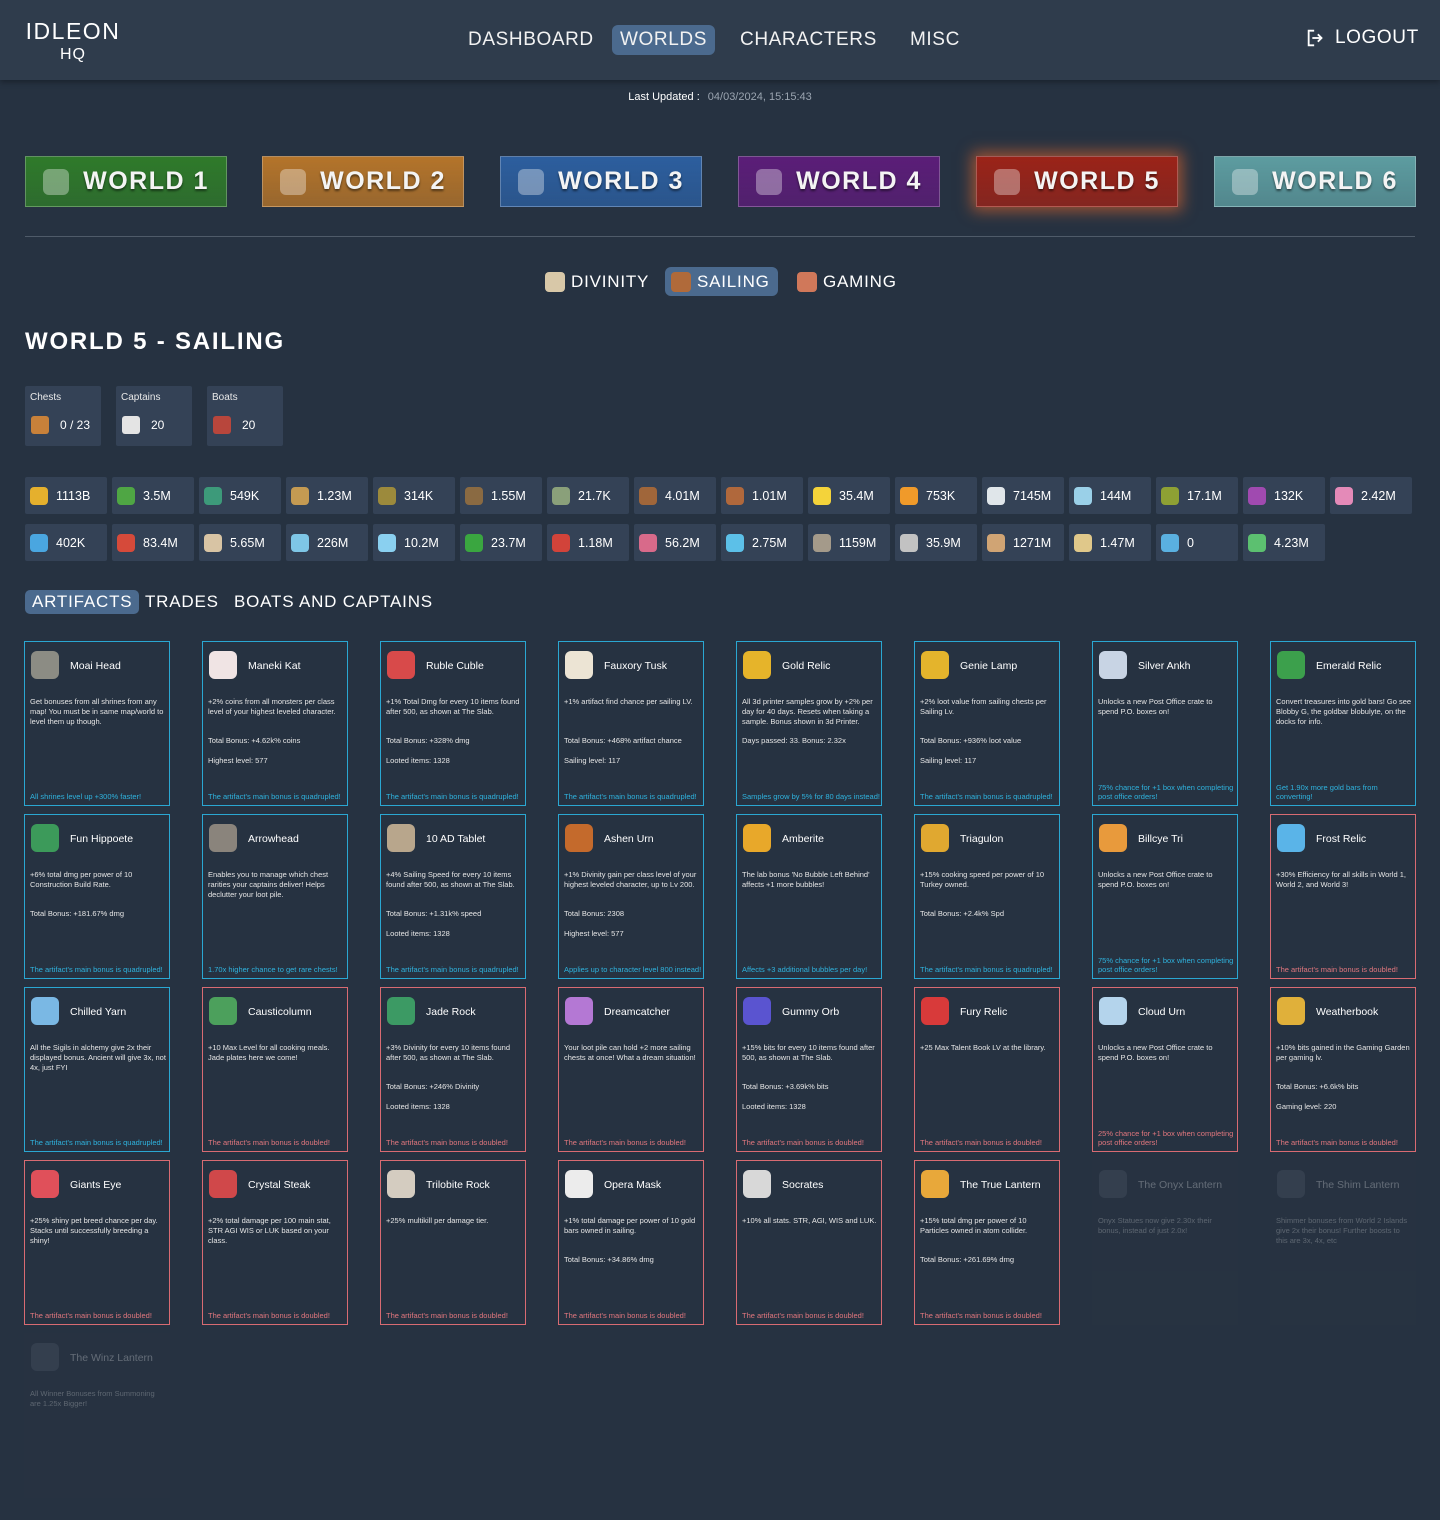  What do you see at coordinates (1284, 542) in the screenshot?
I see `resource-item: 4.23M` at bounding box center [1284, 542].